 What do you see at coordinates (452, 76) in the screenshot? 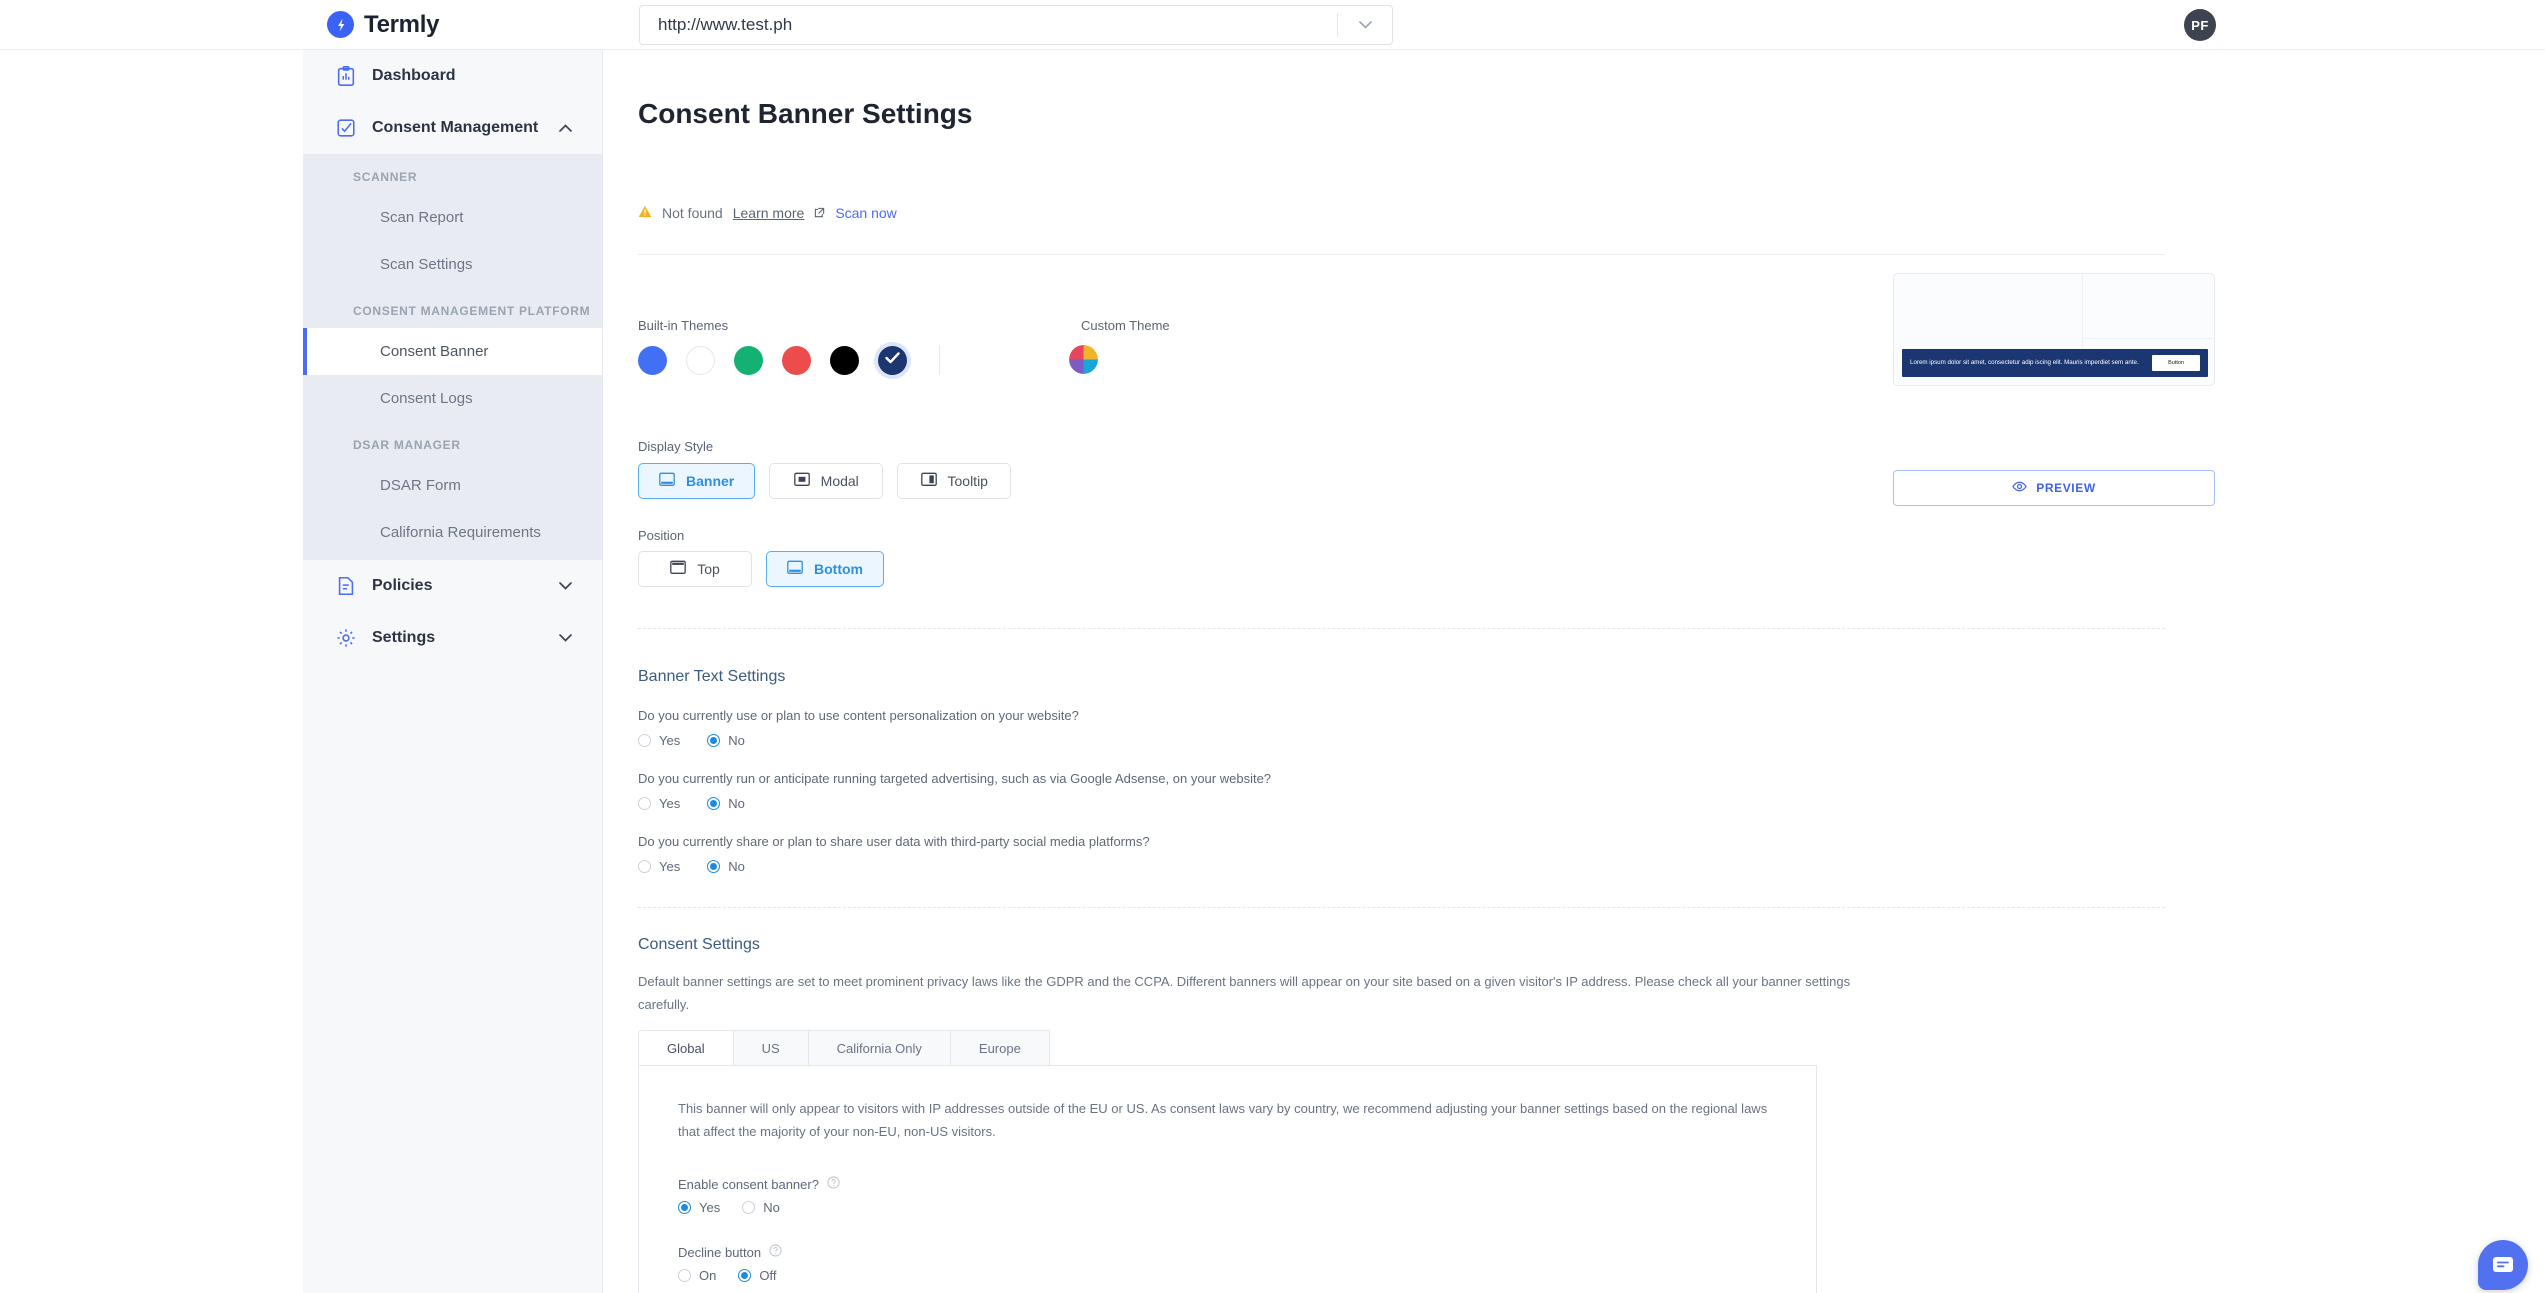
I see `sidebar-item-dashboard: Dashboard` at bounding box center [452, 76].